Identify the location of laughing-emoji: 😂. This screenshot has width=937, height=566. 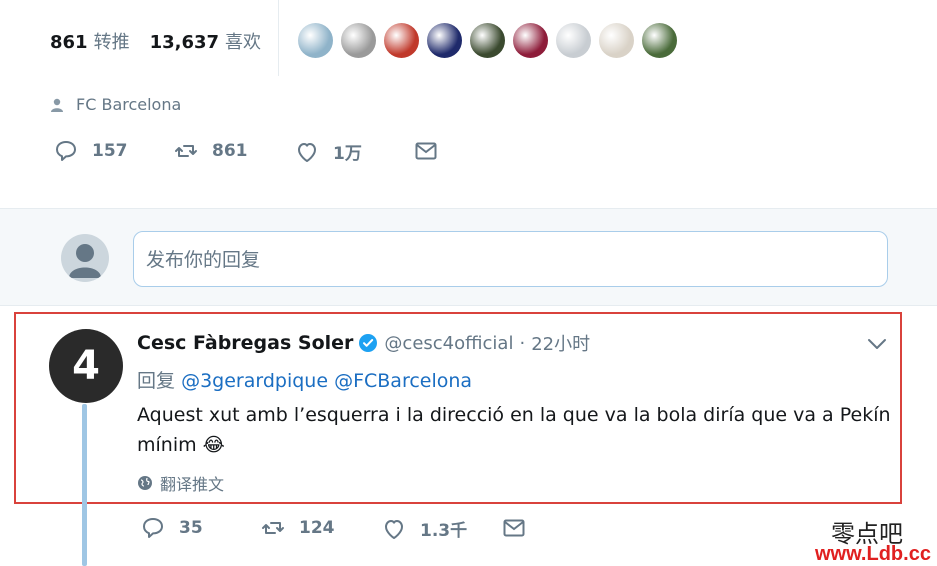
(213, 445).